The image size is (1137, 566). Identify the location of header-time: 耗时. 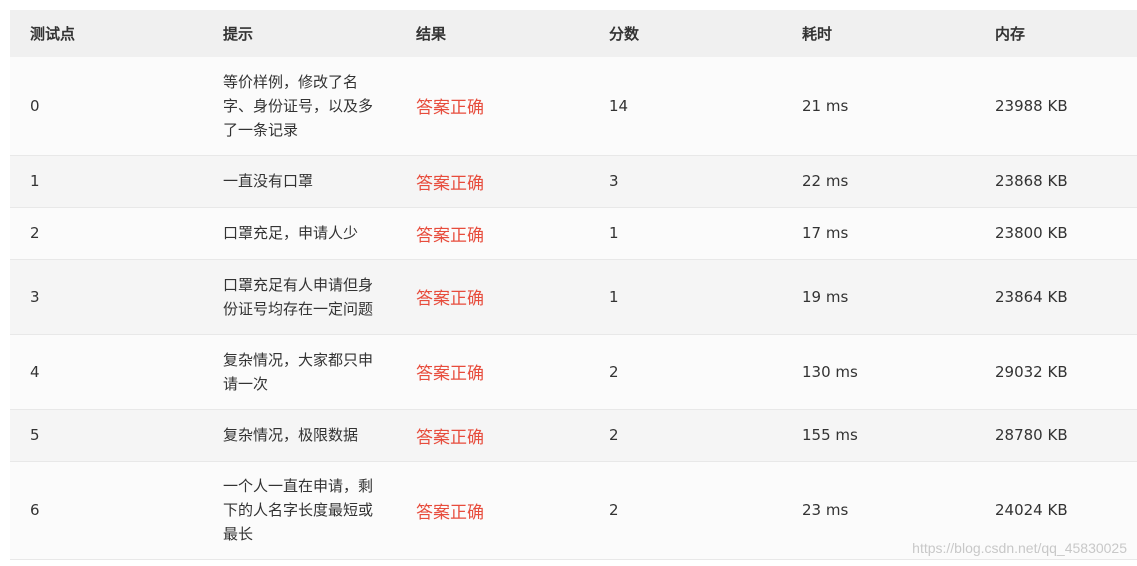
(817, 34).